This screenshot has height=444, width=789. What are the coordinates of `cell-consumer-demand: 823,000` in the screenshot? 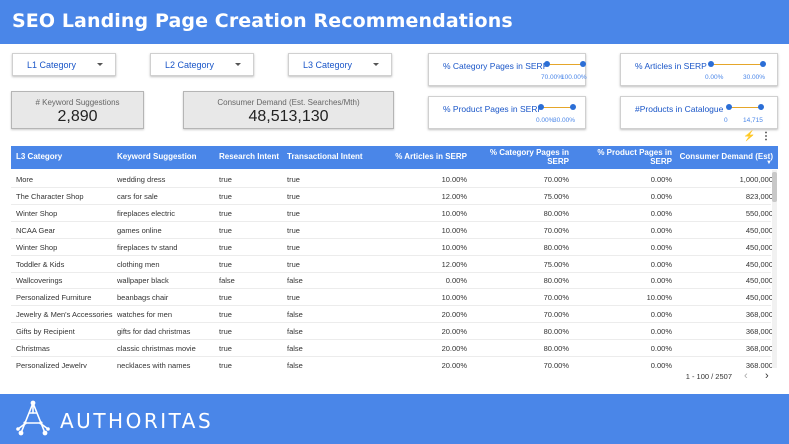 It's located at (759, 196).